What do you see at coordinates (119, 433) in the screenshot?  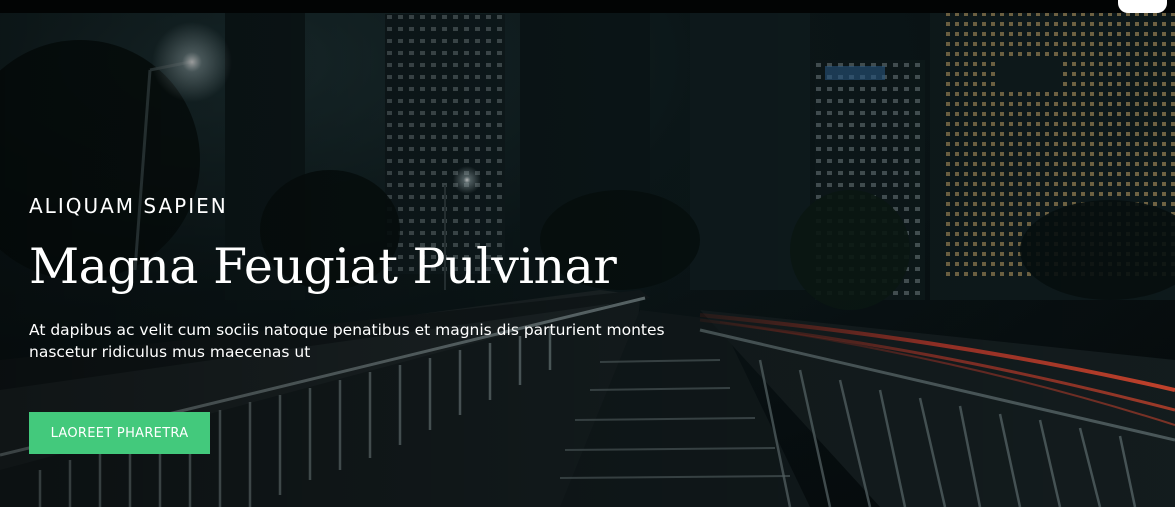 I see `hero-cta-button: LAOREET PHARETRA` at bounding box center [119, 433].